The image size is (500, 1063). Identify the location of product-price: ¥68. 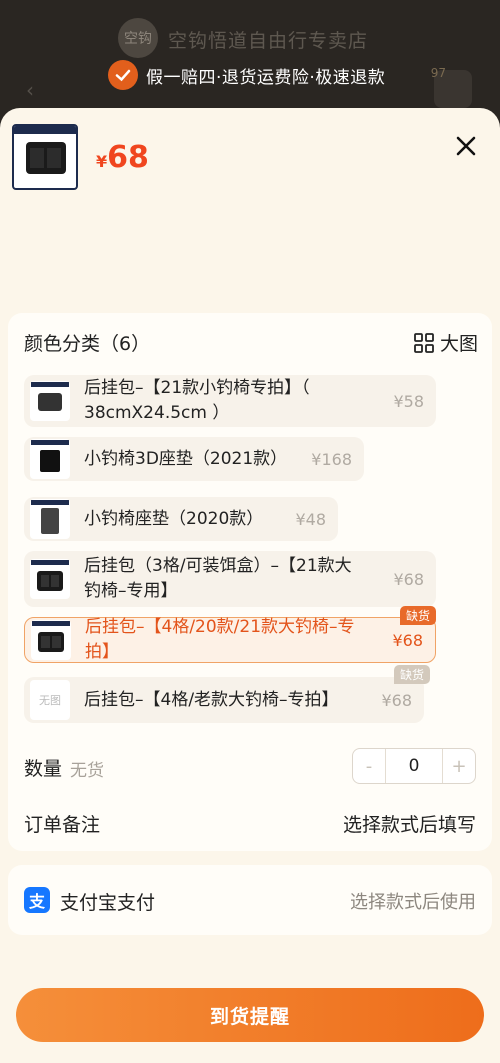
(122, 157).